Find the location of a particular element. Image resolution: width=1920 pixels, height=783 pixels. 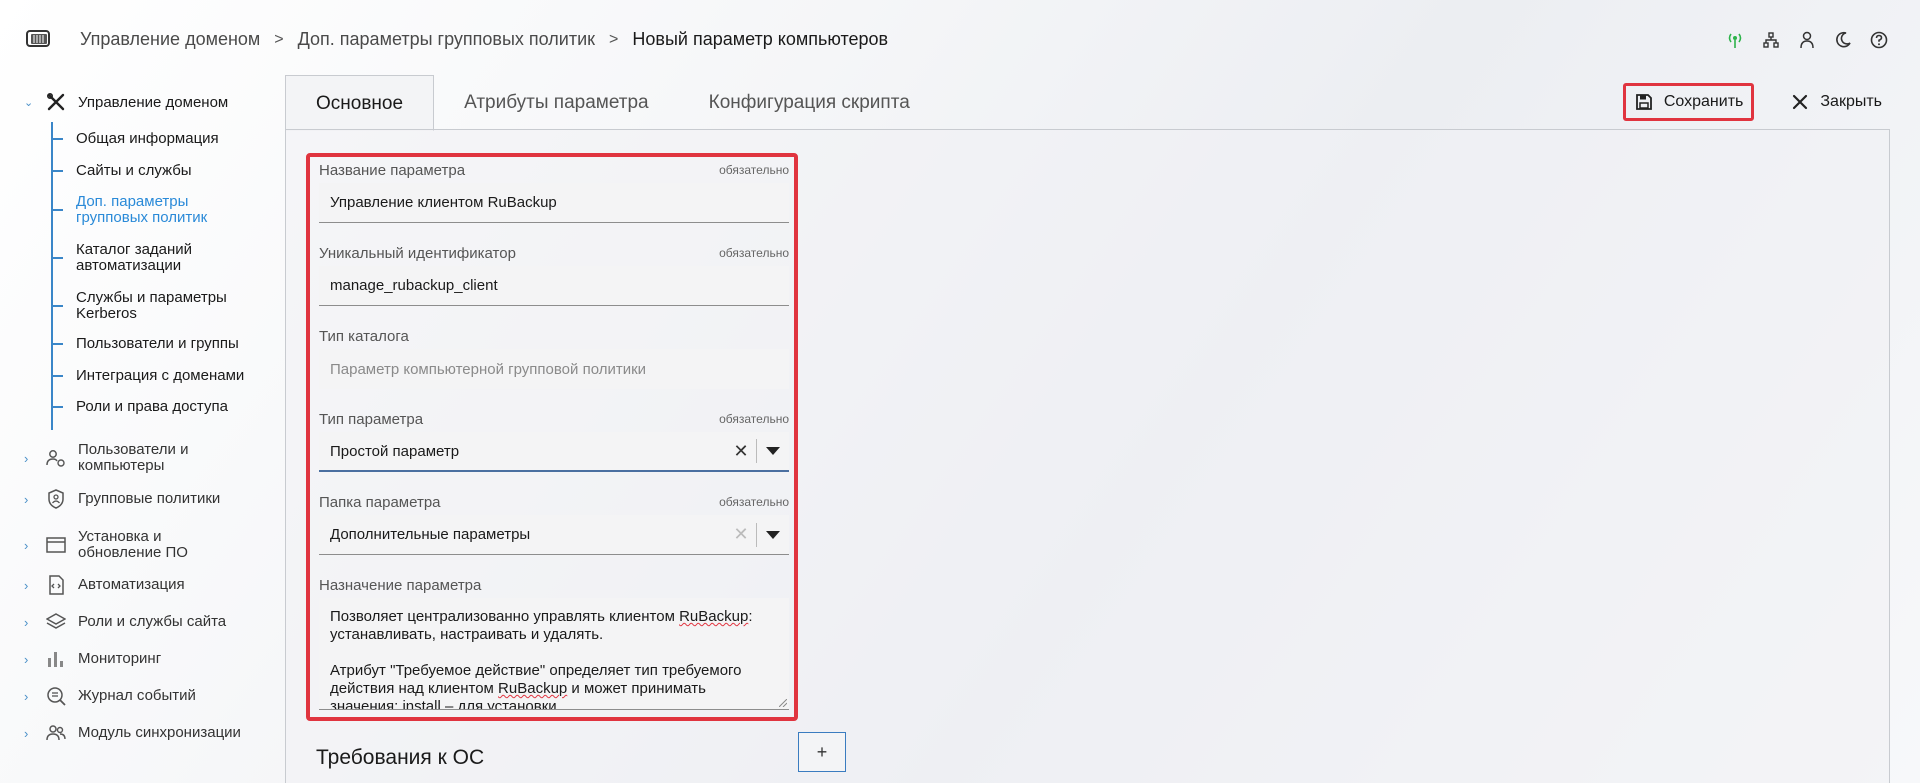

moon-icon is located at coordinates (1843, 40).